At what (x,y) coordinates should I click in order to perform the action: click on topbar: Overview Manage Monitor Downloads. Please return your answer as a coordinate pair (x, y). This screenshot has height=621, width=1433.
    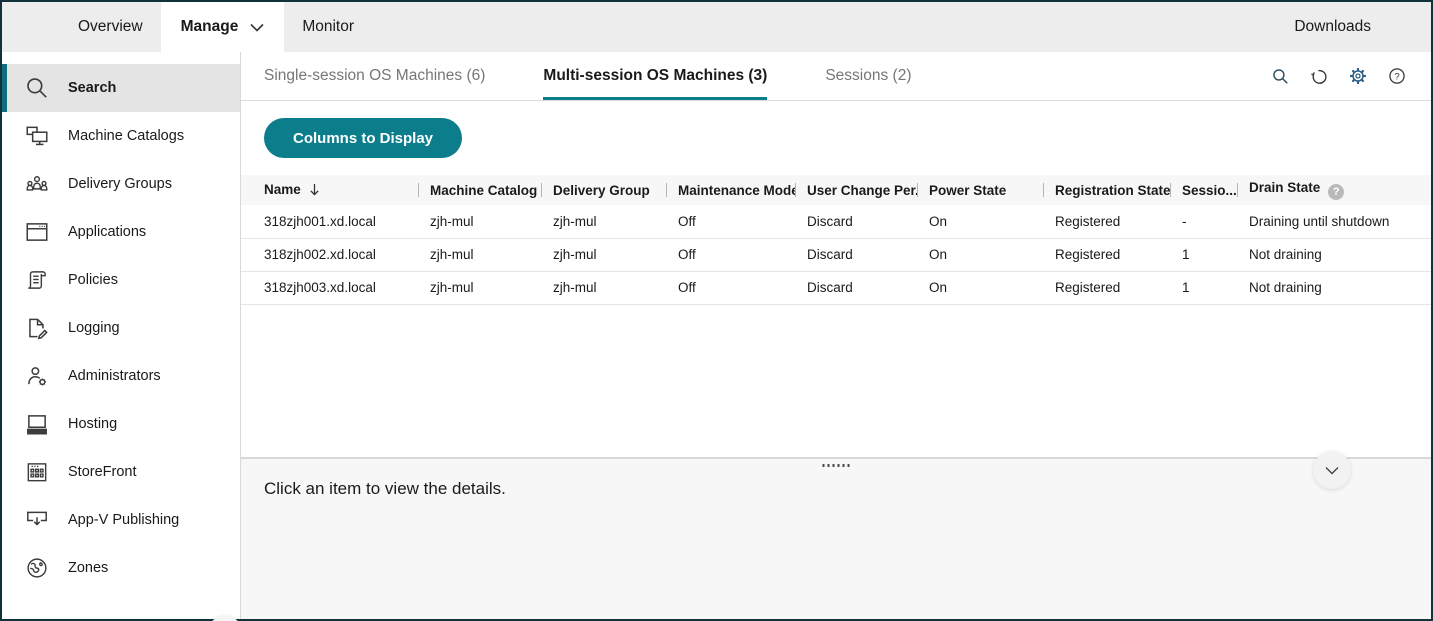
    Looking at the image, I should click on (716, 27).